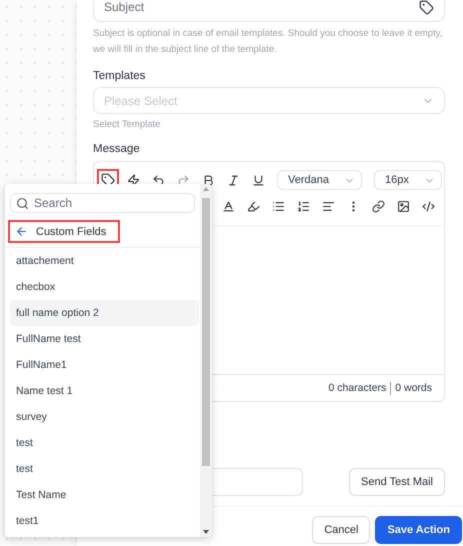 This screenshot has height=546, width=463. What do you see at coordinates (127, 125) in the screenshot?
I see `templates-help-text: Select Template` at bounding box center [127, 125].